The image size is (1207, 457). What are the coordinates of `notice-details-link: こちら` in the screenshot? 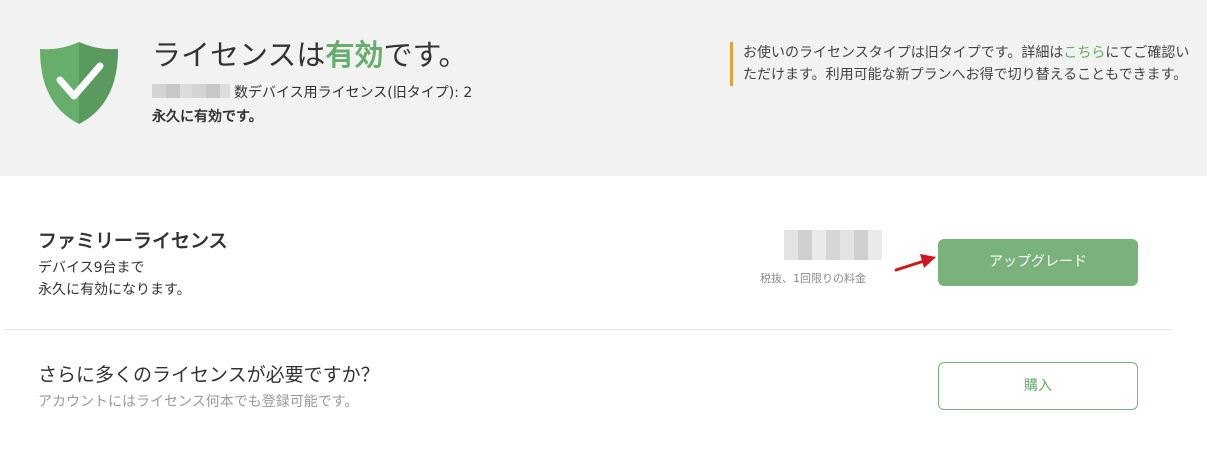 It's located at (1084, 53).